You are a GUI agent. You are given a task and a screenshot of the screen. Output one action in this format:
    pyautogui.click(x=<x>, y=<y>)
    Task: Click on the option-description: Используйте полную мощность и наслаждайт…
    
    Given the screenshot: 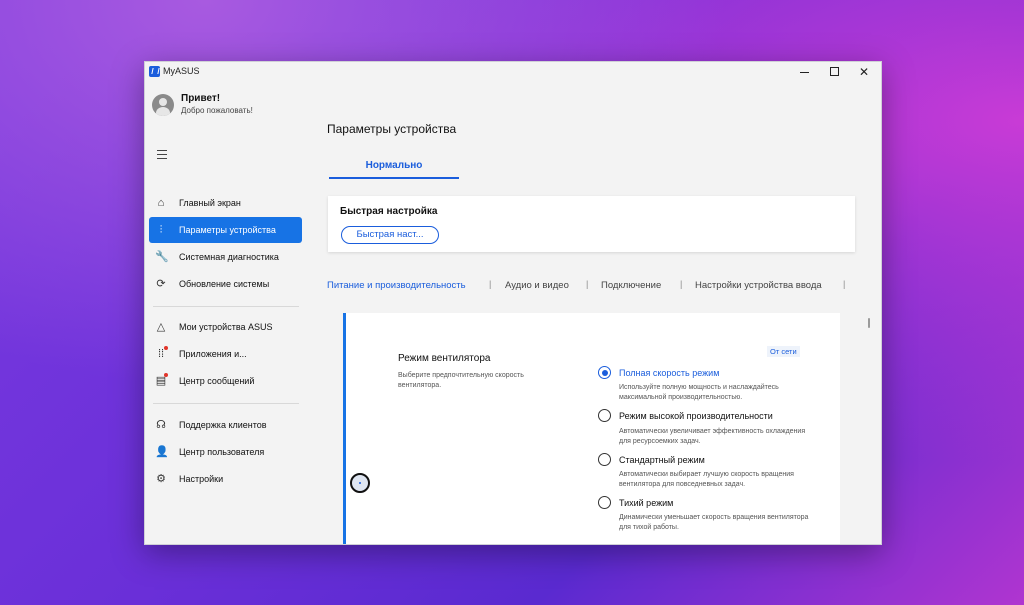 What is the action you would take?
    pyautogui.click(x=699, y=392)
    